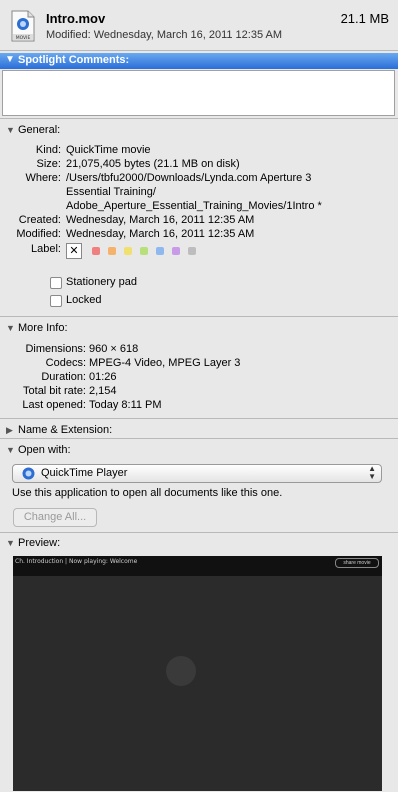  I want to click on spotlight-comments-field, so click(198, 93).